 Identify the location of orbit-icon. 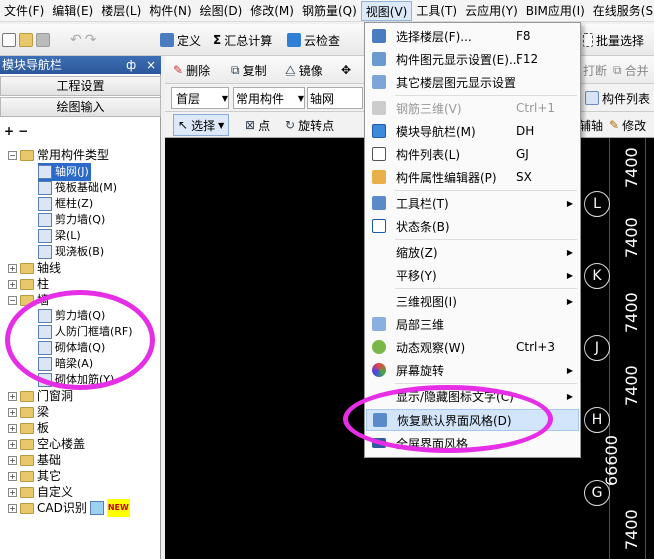
(379, 347).